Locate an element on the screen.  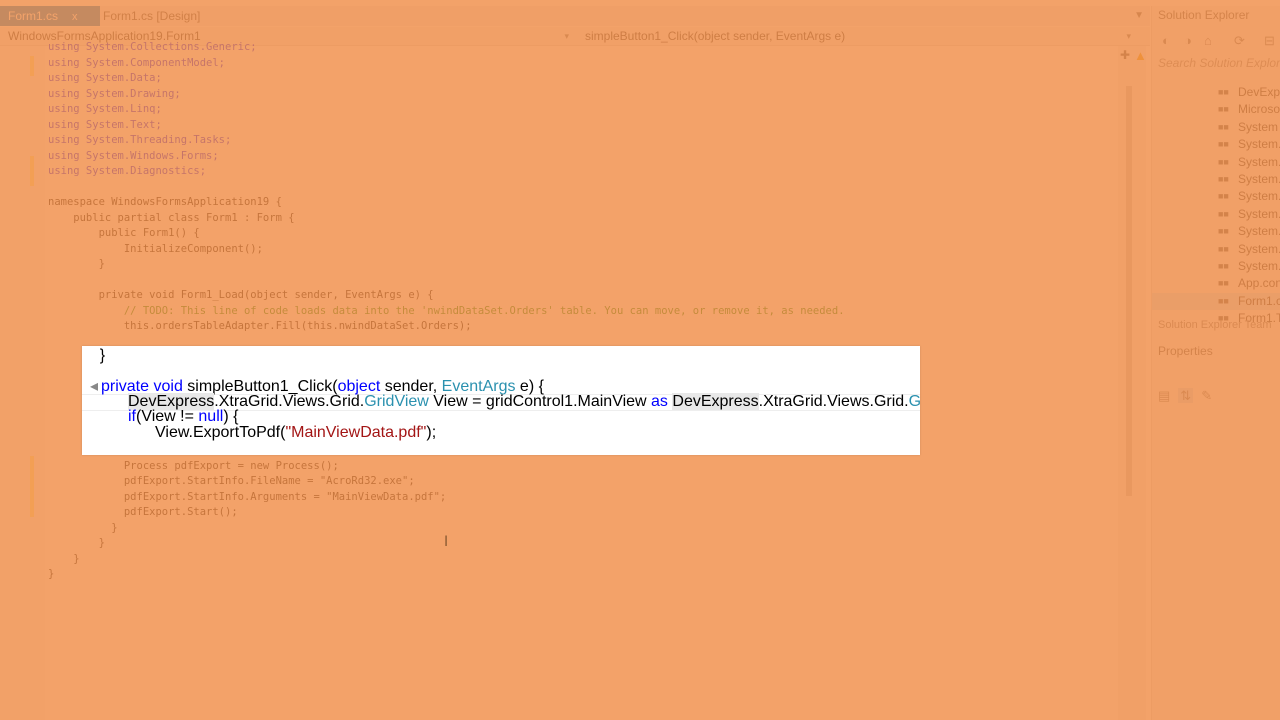
document-tabs: Form1.cs x Form1.cs [Design] ▼ is located at coordinates (575, 16).